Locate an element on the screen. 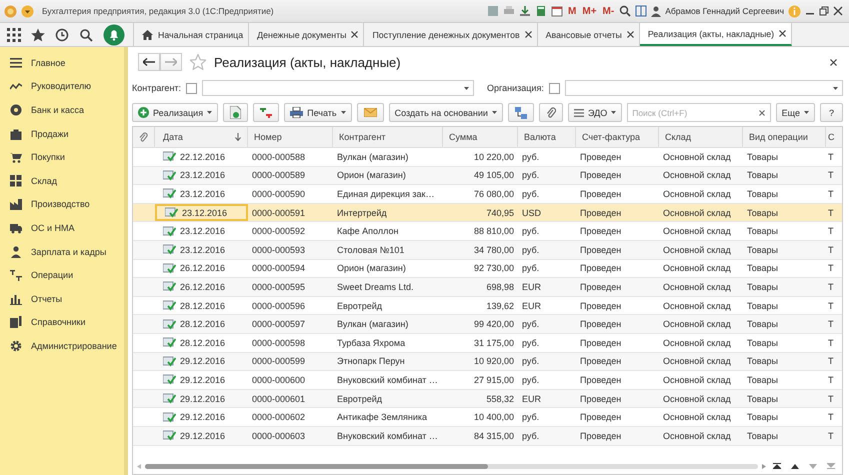 The width and height of the screenshot is (849, 475). sidebar-item: Администрирование is located at coordinates (62, 346).